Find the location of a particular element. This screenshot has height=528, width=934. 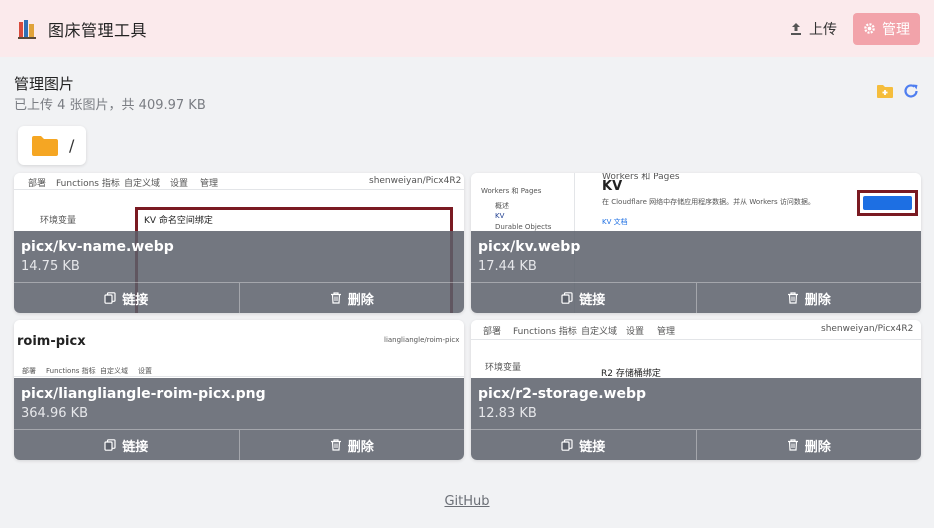

folder-path: / is located at coordinates (72, 145).